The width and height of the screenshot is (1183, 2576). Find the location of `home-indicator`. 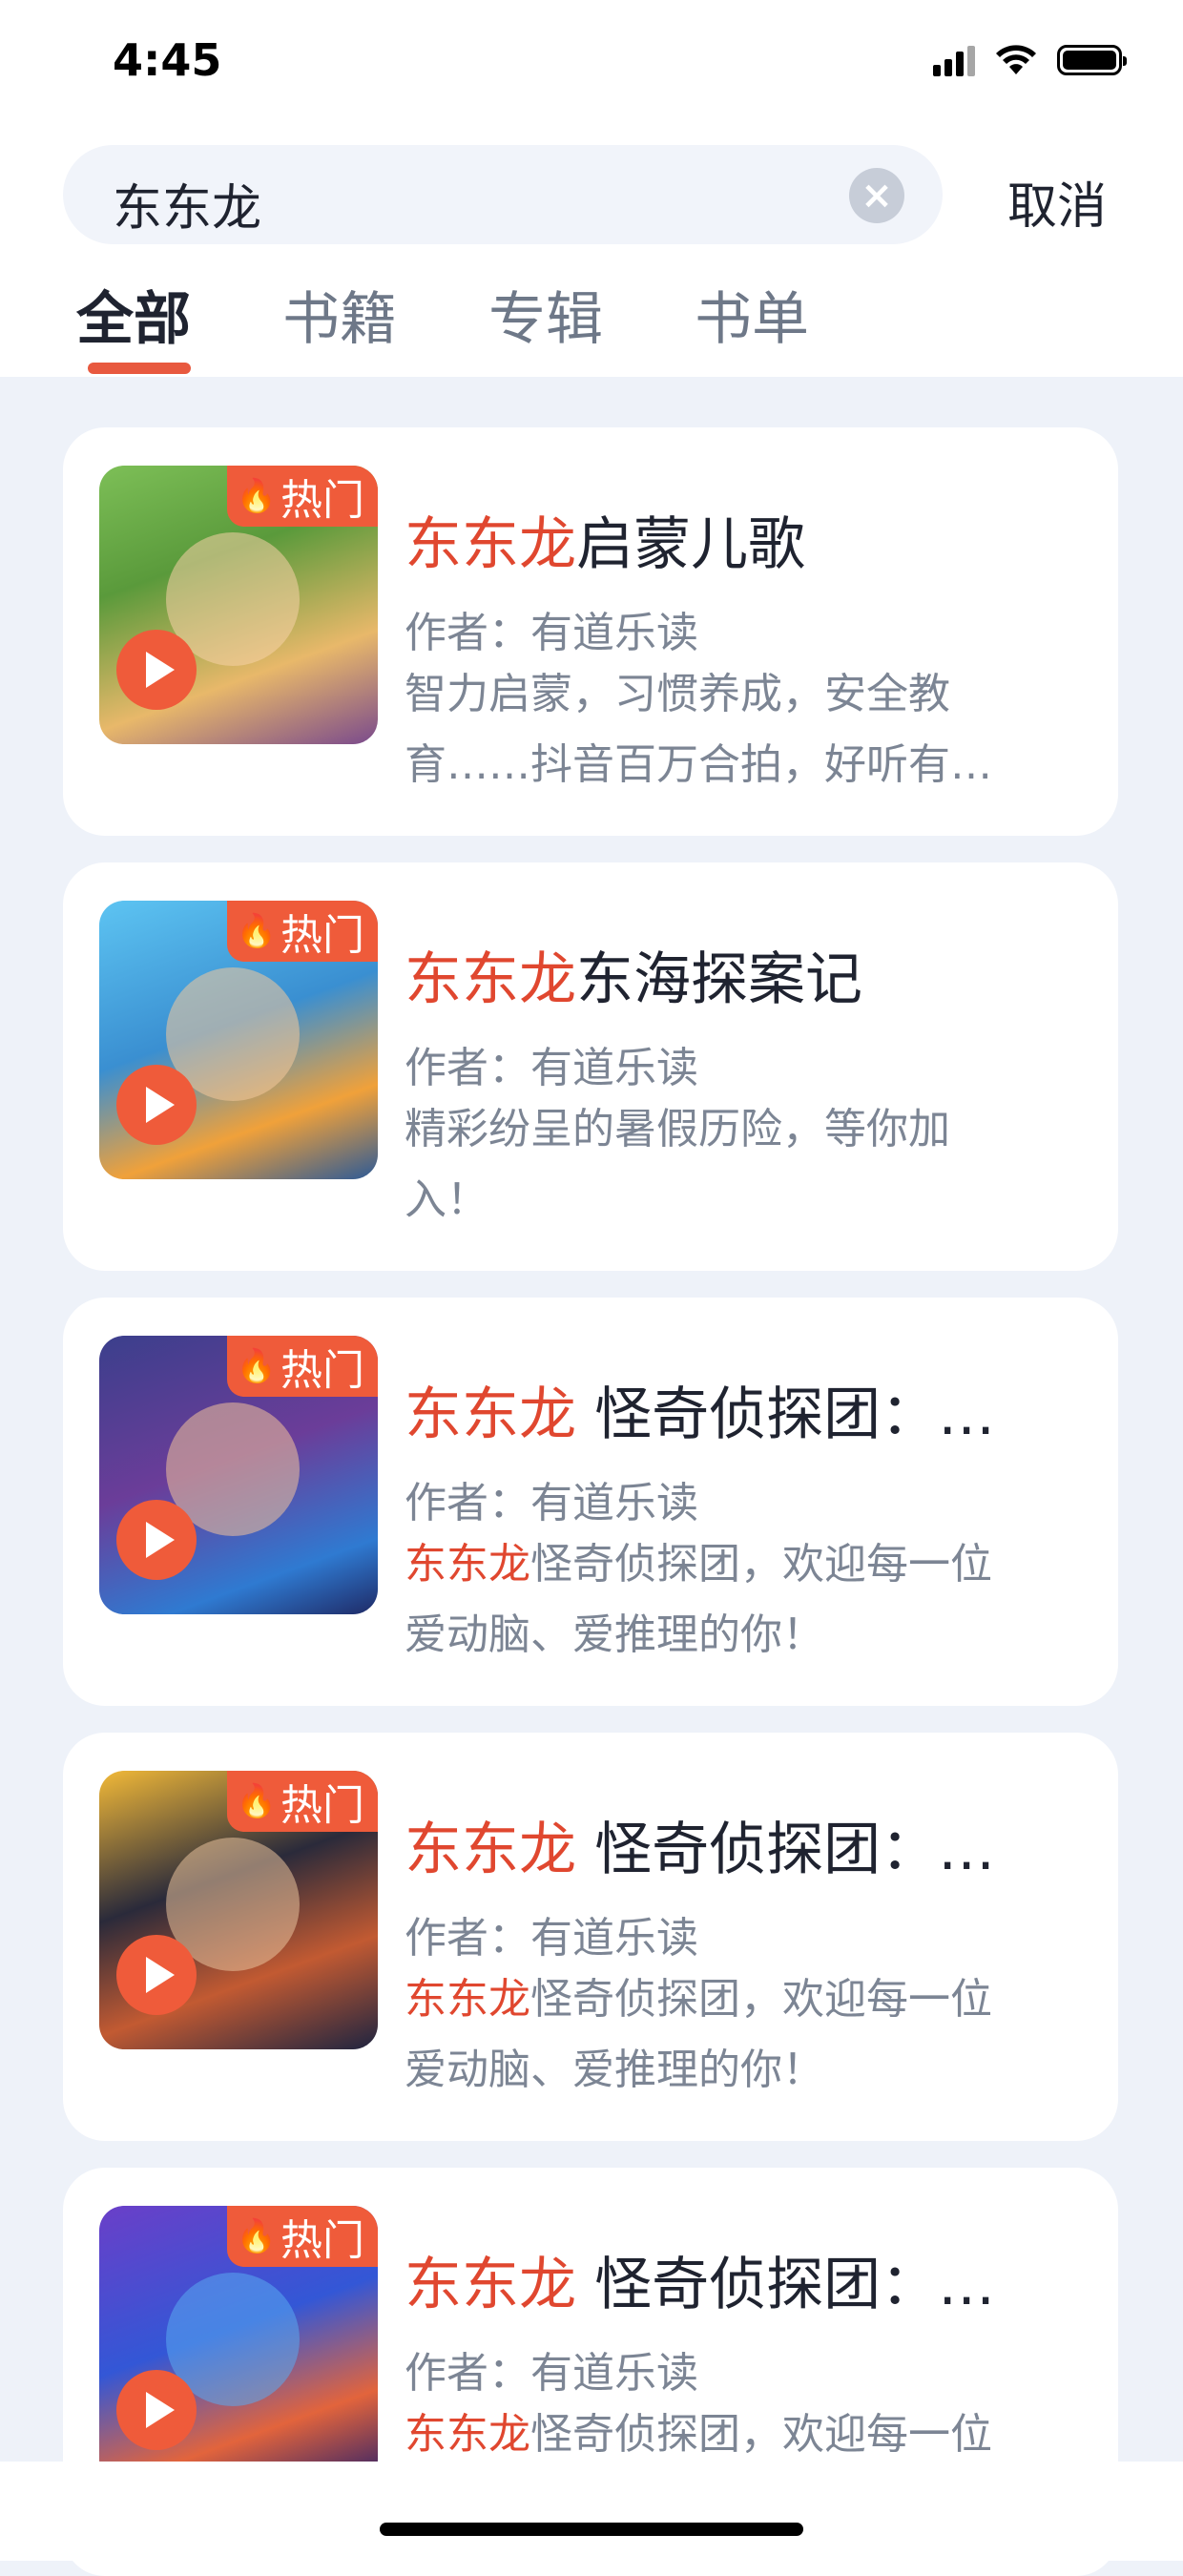

home-indicator is located at coordinates (591, 2529).